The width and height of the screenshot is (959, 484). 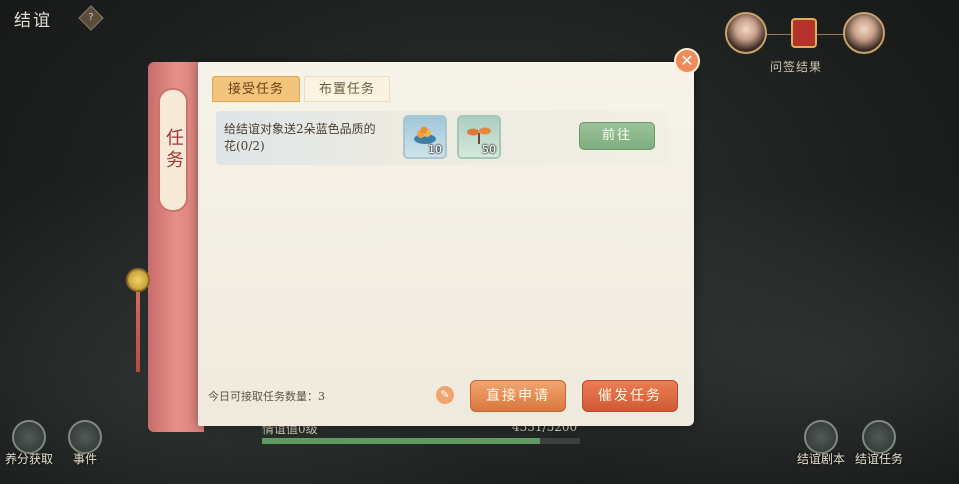 I want to click on sprout-icon, so click(x=479, y=135).